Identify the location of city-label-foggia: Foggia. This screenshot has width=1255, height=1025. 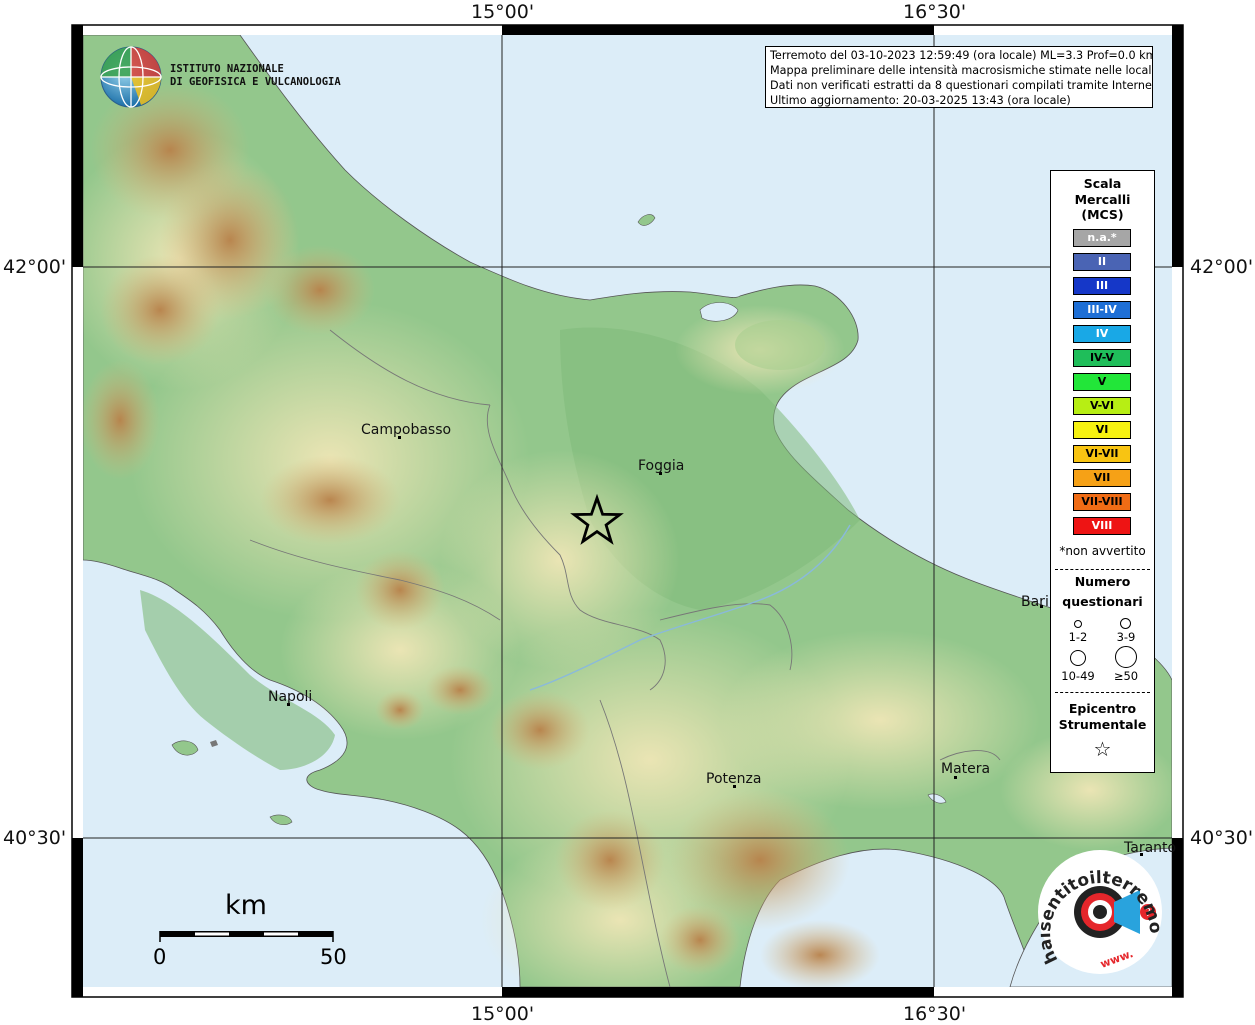
(661, 466).